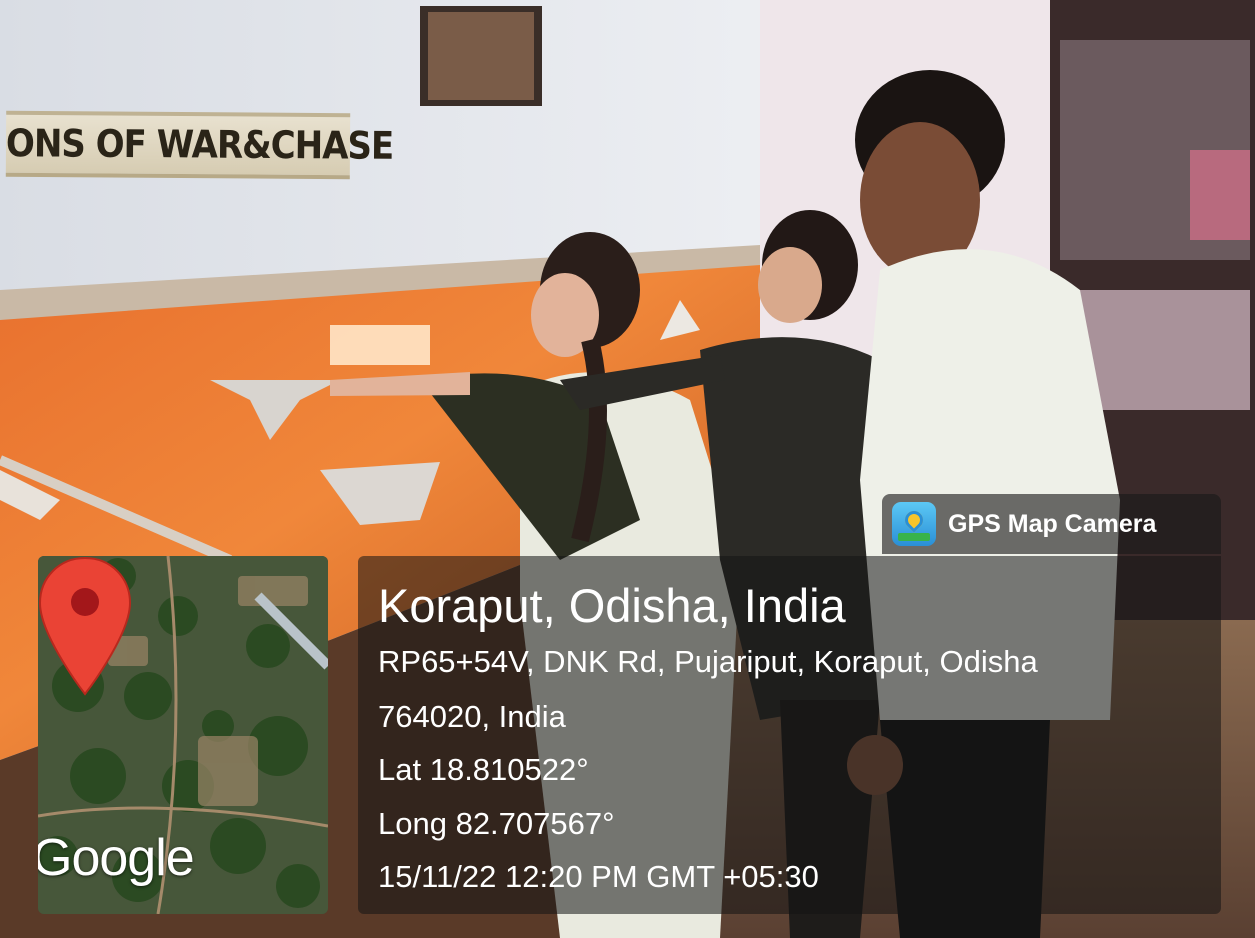 The image size is (1255, 938). What do you see at coordinates (914, 524) in the screenshot?
I see `gps-map-camera-icon` at bounding box center [914, 524].